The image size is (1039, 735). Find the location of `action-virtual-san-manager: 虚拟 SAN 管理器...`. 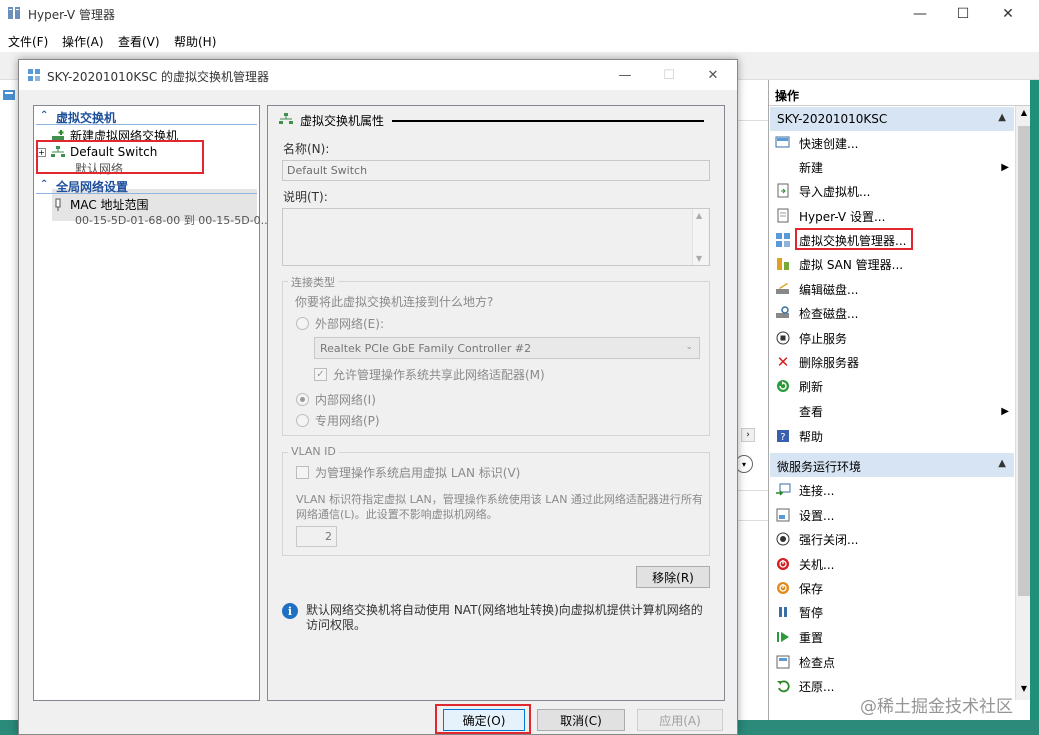

action-virtual-san-manager: 虚拟 SAN 管理器... is located at coordinates (894, 264).